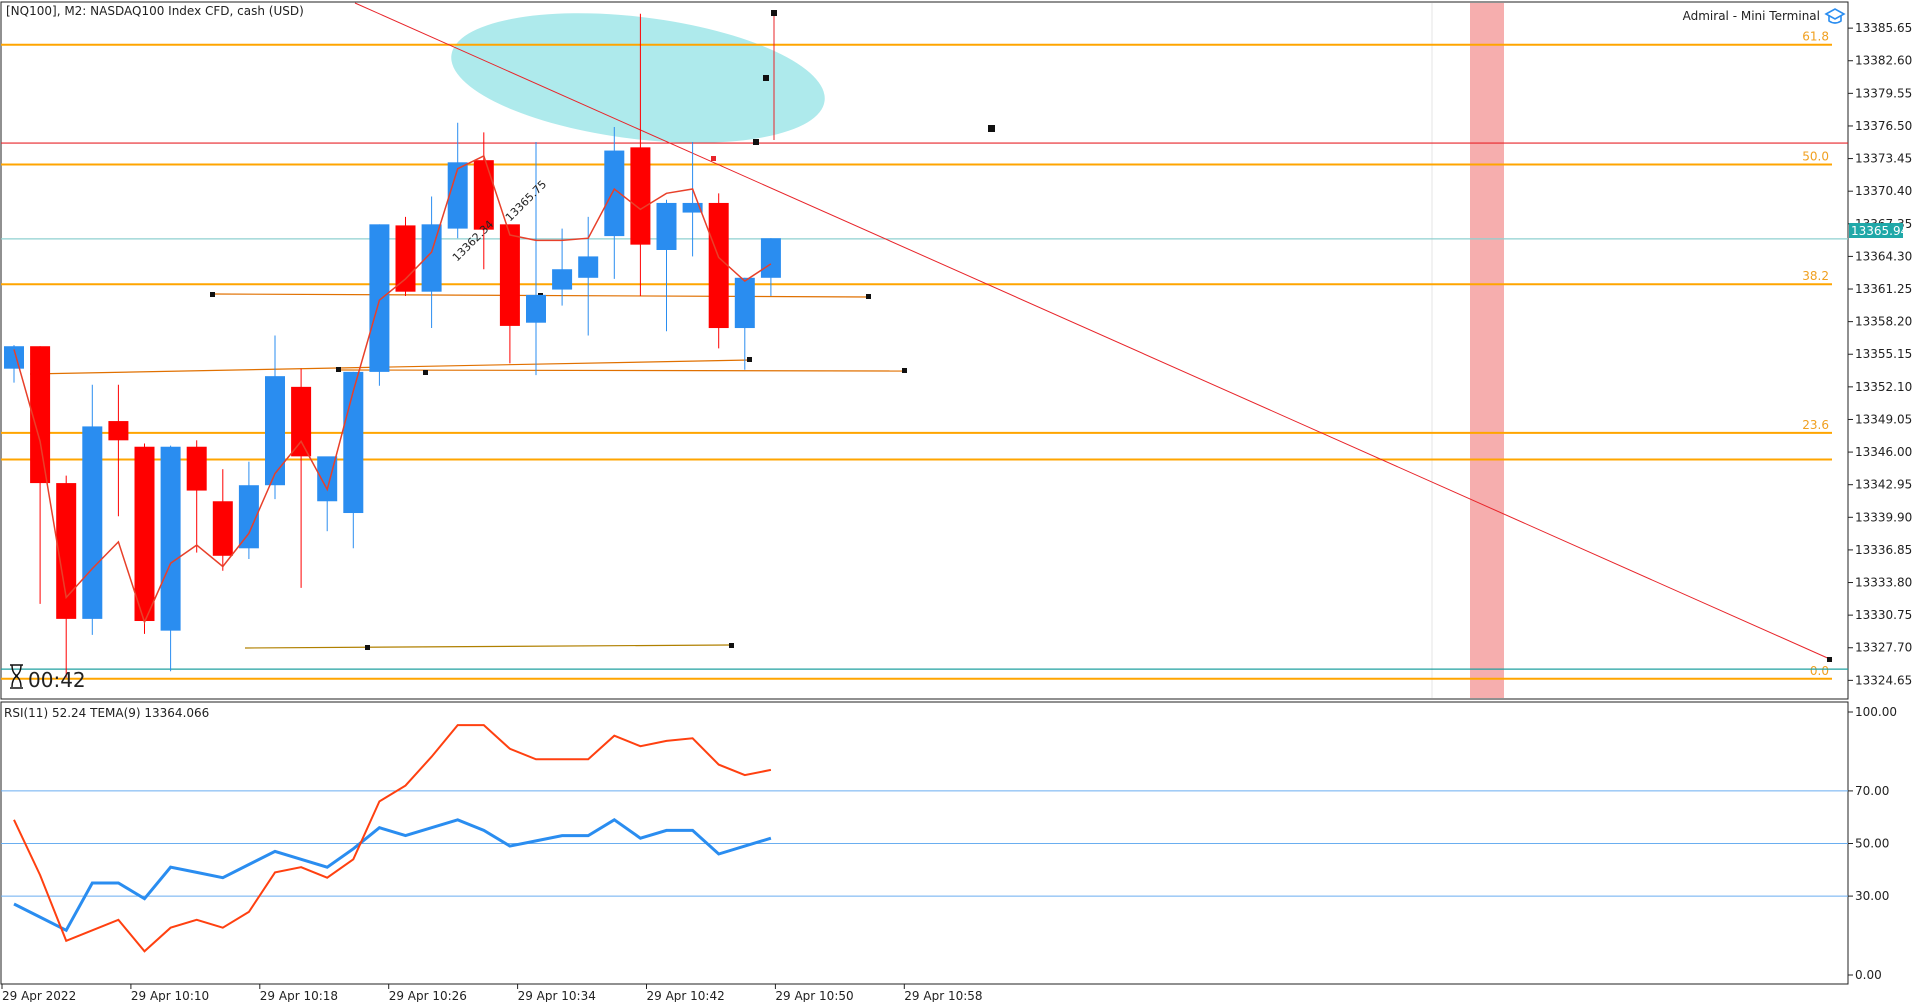 Image resolution: width=1912 pixels, height=1002 pixels. What do you see at coordinates (1815, 156) in the screenshot?
I see `fib-level-label: 50.0` at bounding box center [1815, 156].